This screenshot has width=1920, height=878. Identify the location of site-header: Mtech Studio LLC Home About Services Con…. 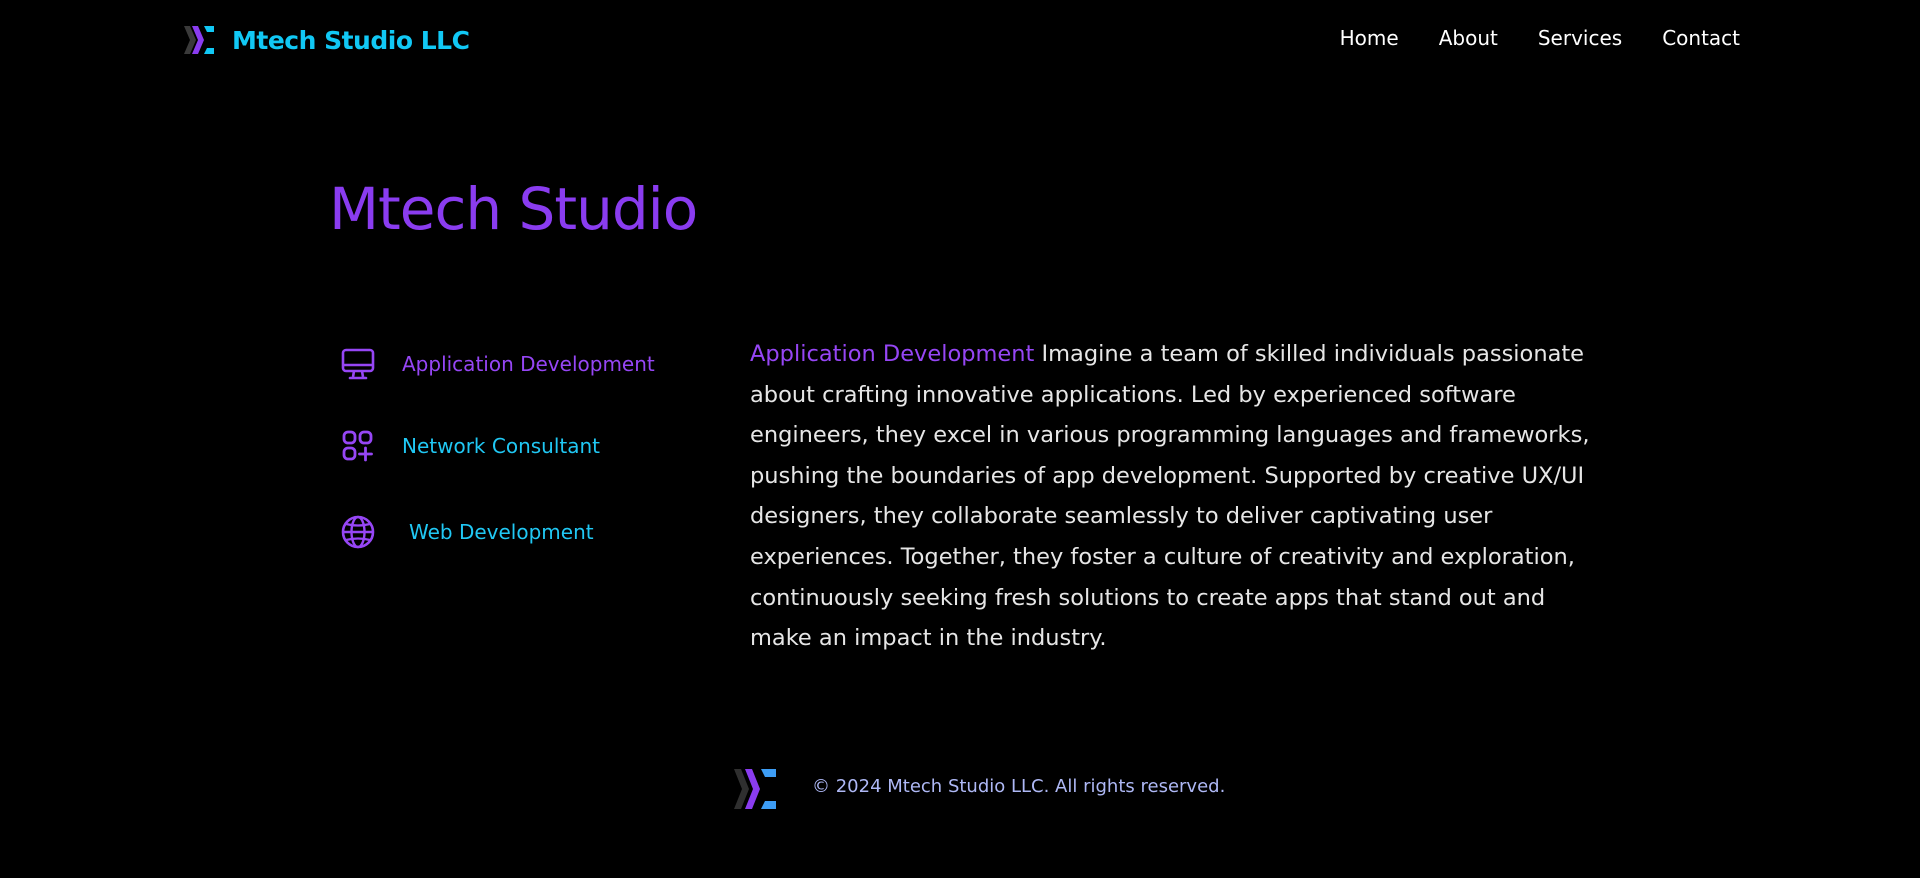
(960, 40).